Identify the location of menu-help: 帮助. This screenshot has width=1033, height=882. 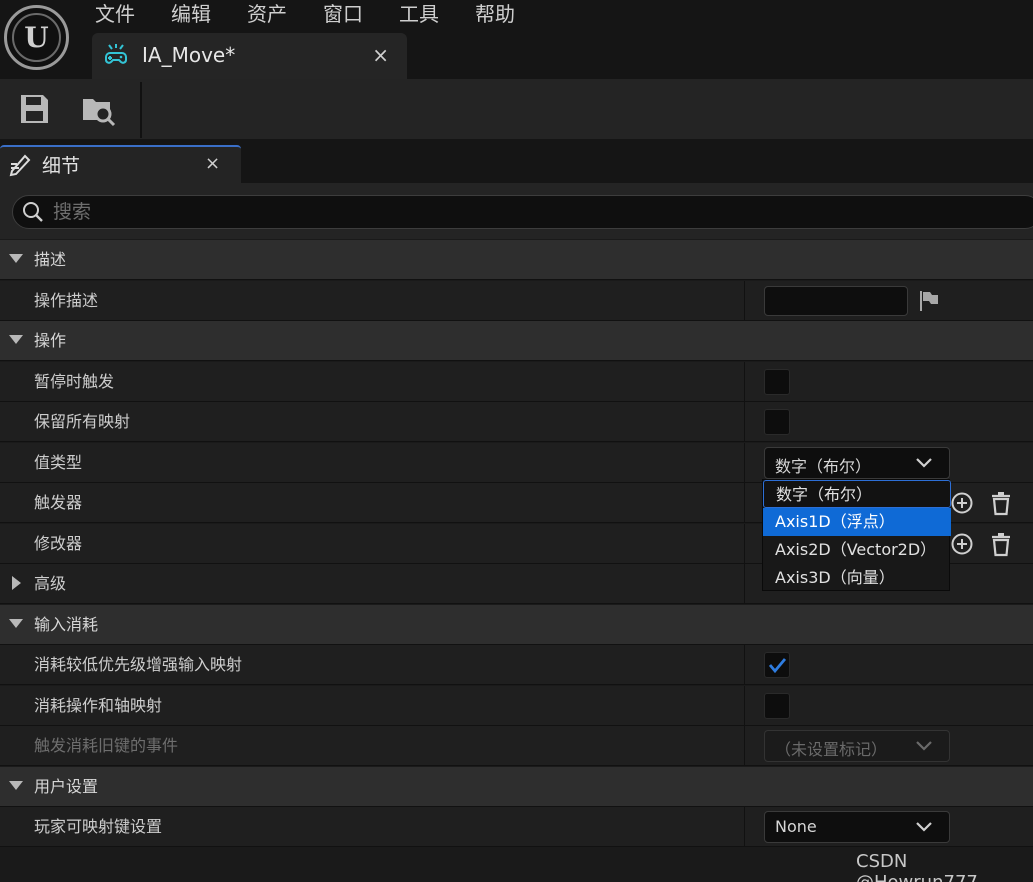
(495, 14).